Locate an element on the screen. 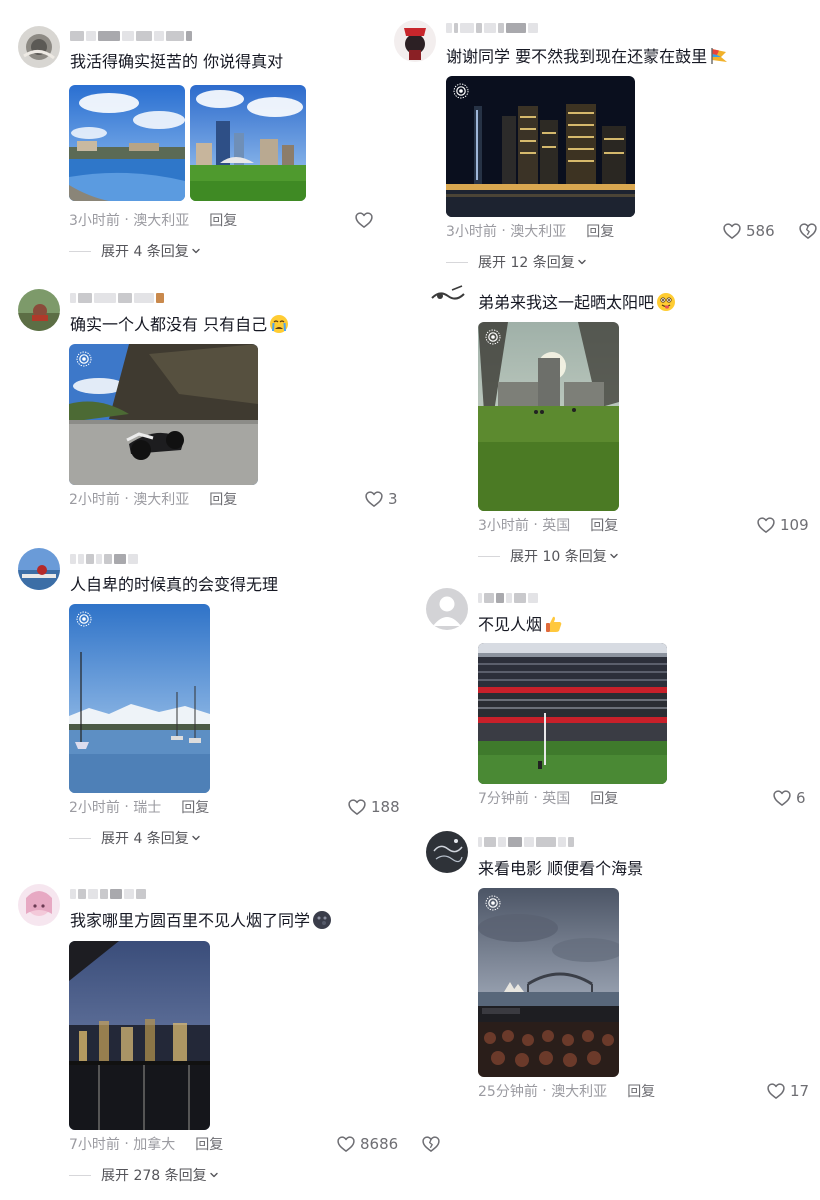 This screenshot has width=820, height=1200. like-button: 188 is located at coordinates (373, 807).